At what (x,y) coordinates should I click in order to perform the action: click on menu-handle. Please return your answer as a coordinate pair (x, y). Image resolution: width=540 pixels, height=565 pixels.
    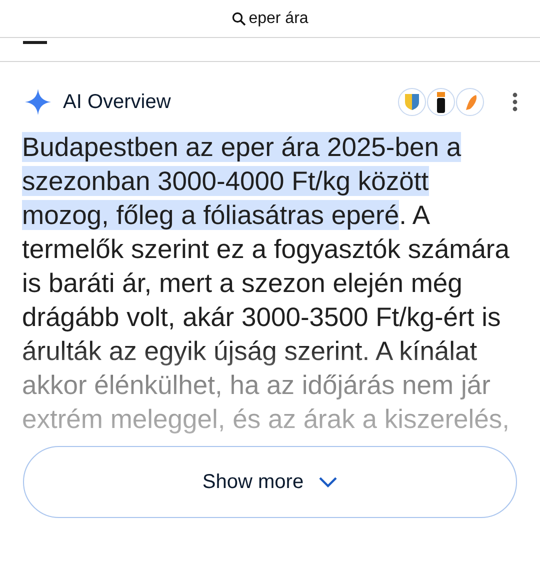
    Looking at the image, I should click on (35, 42).